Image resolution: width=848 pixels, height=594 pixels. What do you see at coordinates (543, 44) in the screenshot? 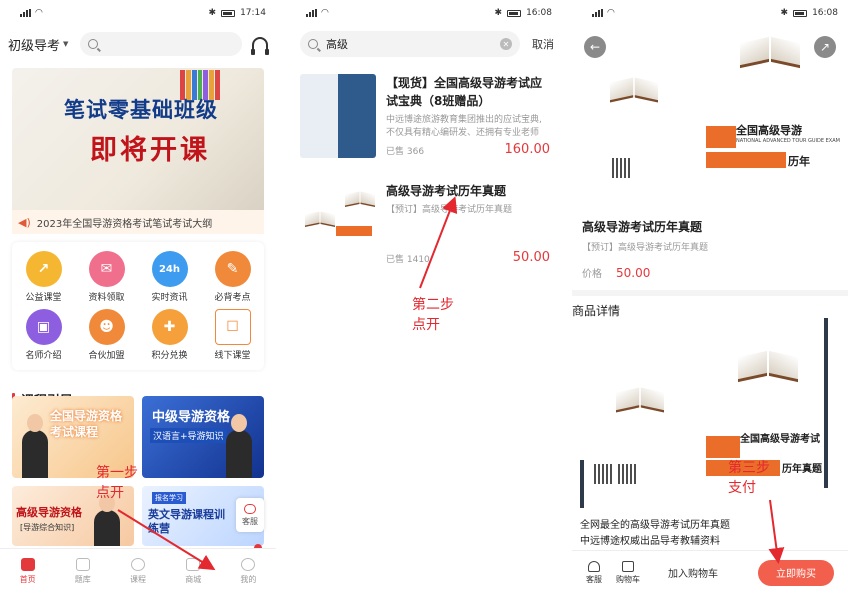
I see `cancel-button: 取消` at bounding box center [543, 44].